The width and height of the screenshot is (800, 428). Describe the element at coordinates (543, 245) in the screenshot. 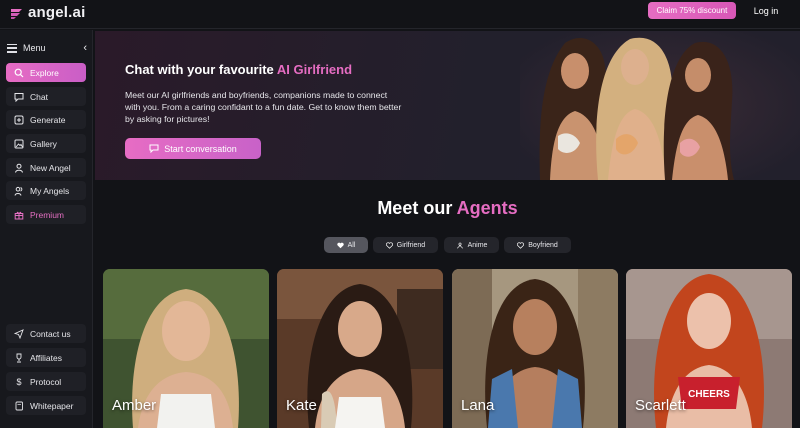

I see `filter-label: Boyfriend` at that location.